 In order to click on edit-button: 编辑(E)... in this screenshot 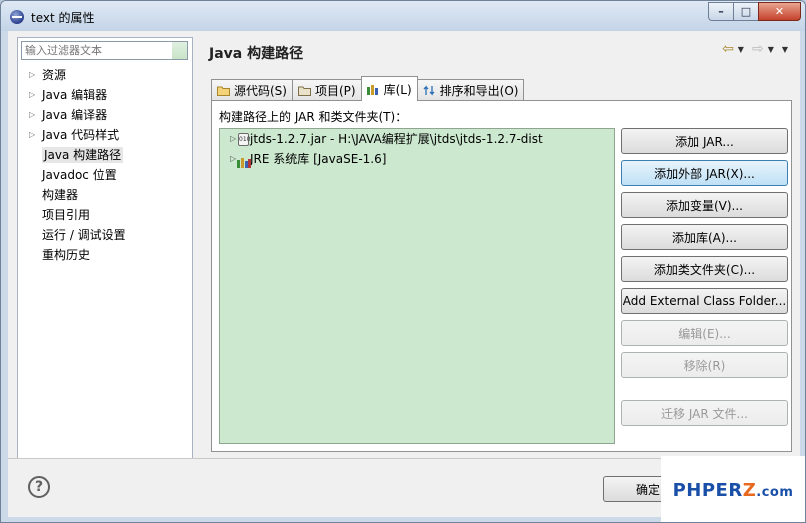, I will do `click(704, 333)`.